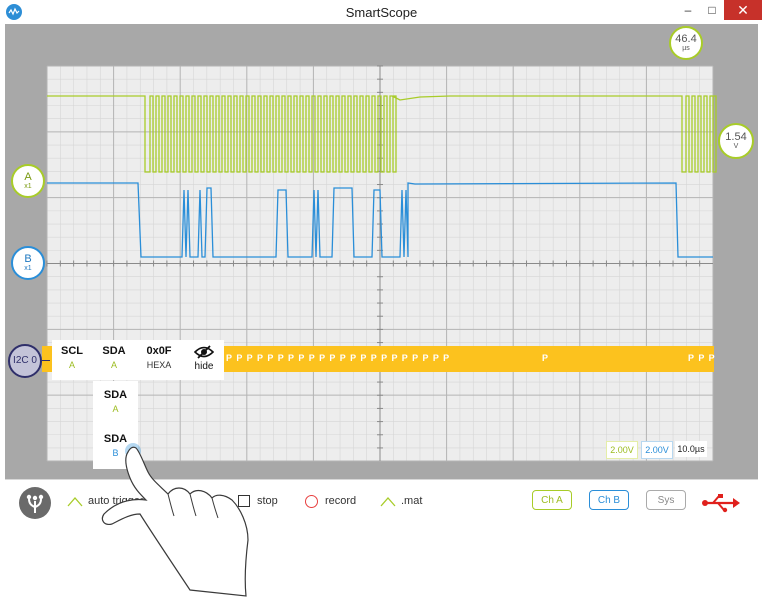 Image resolution: width=763 pixels, height=599 pixels. I want to click on record-icon, so click(311, 501).